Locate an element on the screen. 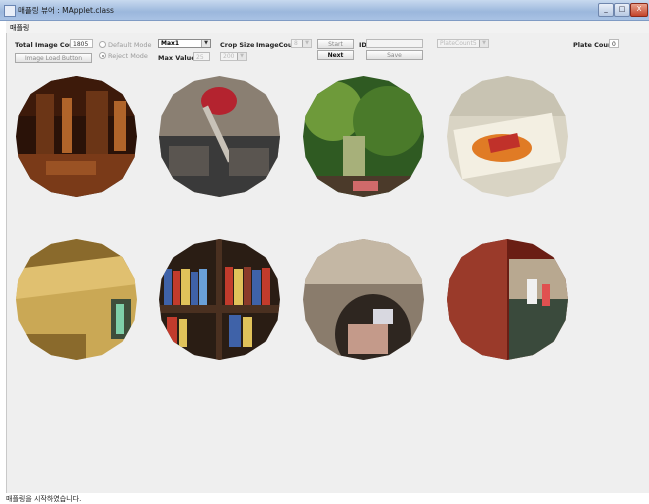 Image resolution: width=649 pixels, height=504 pixels. crop-size-select: 200 ▼ is located at coordinates (233, 56).